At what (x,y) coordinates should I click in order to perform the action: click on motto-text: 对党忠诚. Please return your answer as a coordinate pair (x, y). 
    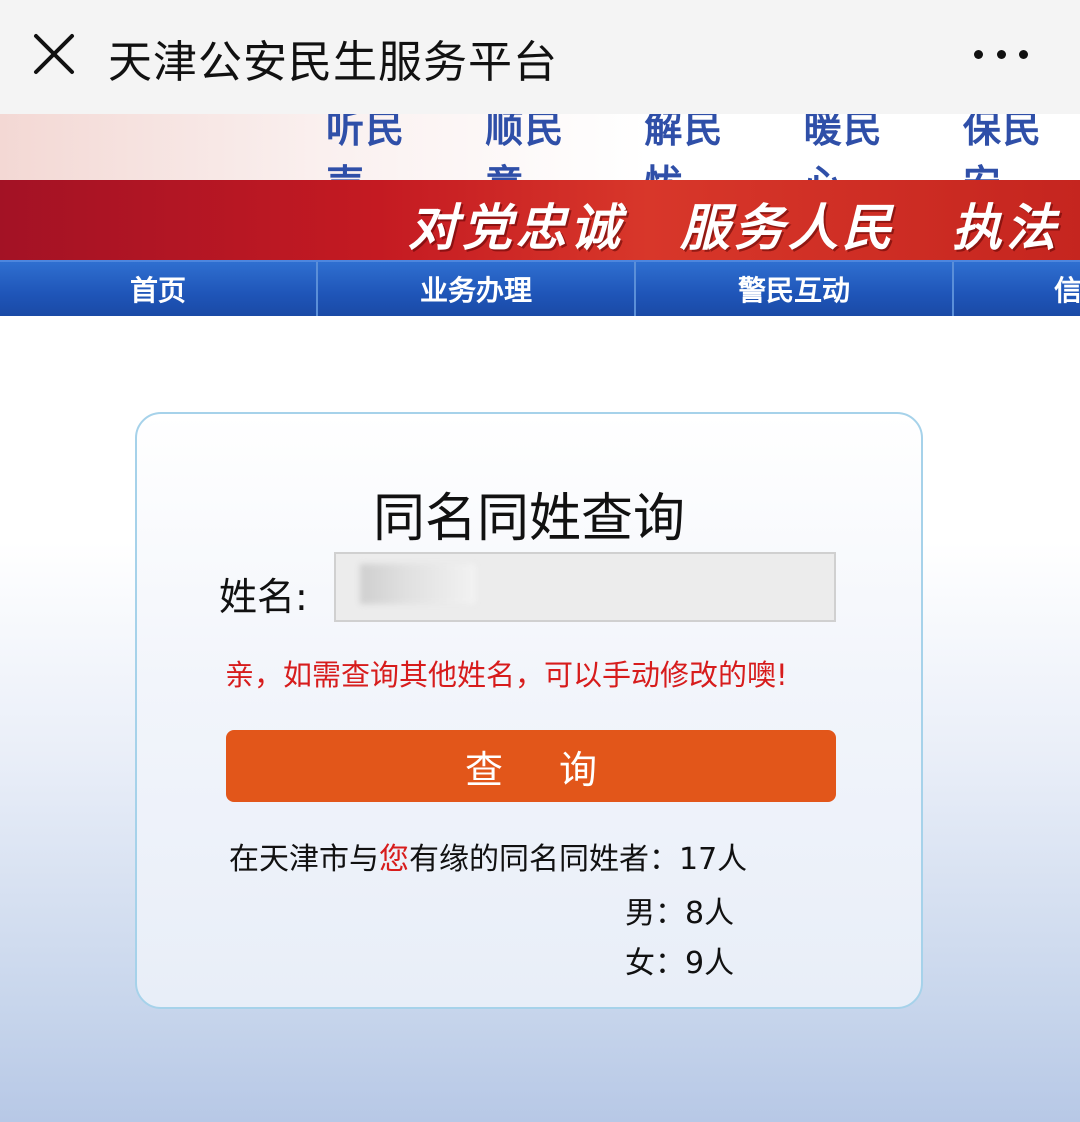
    Looking at the image, I should click on (516, 227).